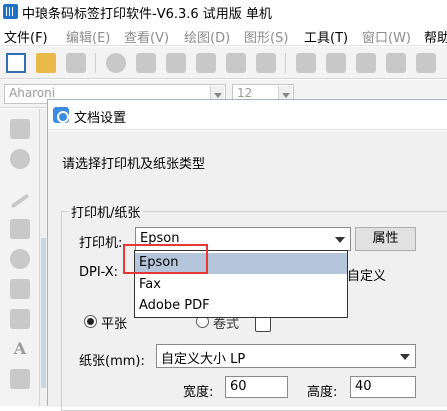 The width and height of the screenshot is (447, 411). What do you see at coordinates (165, 259) in the screenshot?
I see `annotation-highlight-box` at bounding box center [165, 259].